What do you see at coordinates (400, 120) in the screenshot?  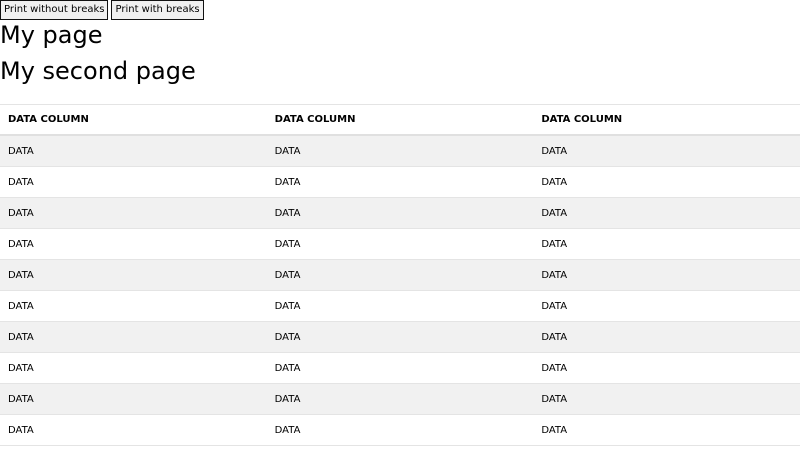 I see `table-header-row: DATA COLUMN DATA COLUMN DATA COLUMN` at bounding box center [400, 120].